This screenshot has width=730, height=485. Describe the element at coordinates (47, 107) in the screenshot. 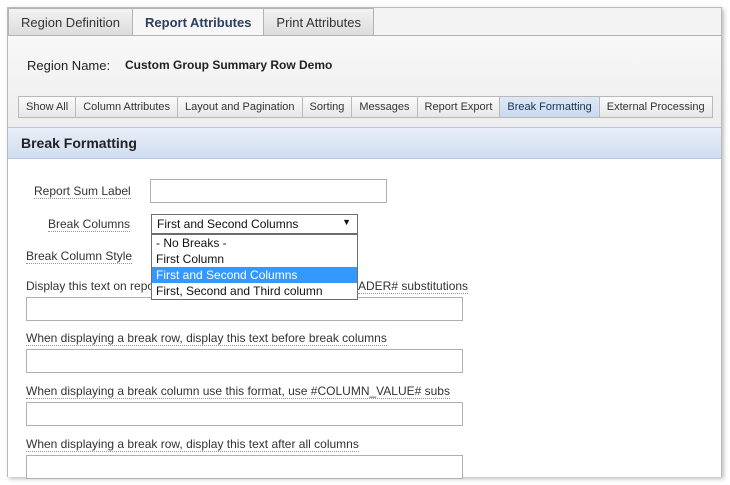

I see `subtab-show-all: Show All` at that location.